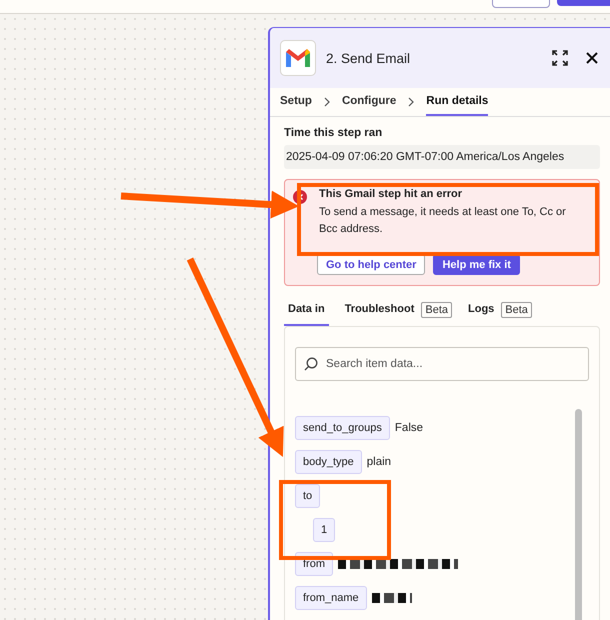  I want to click on data-value: plain, so click(379, 462).